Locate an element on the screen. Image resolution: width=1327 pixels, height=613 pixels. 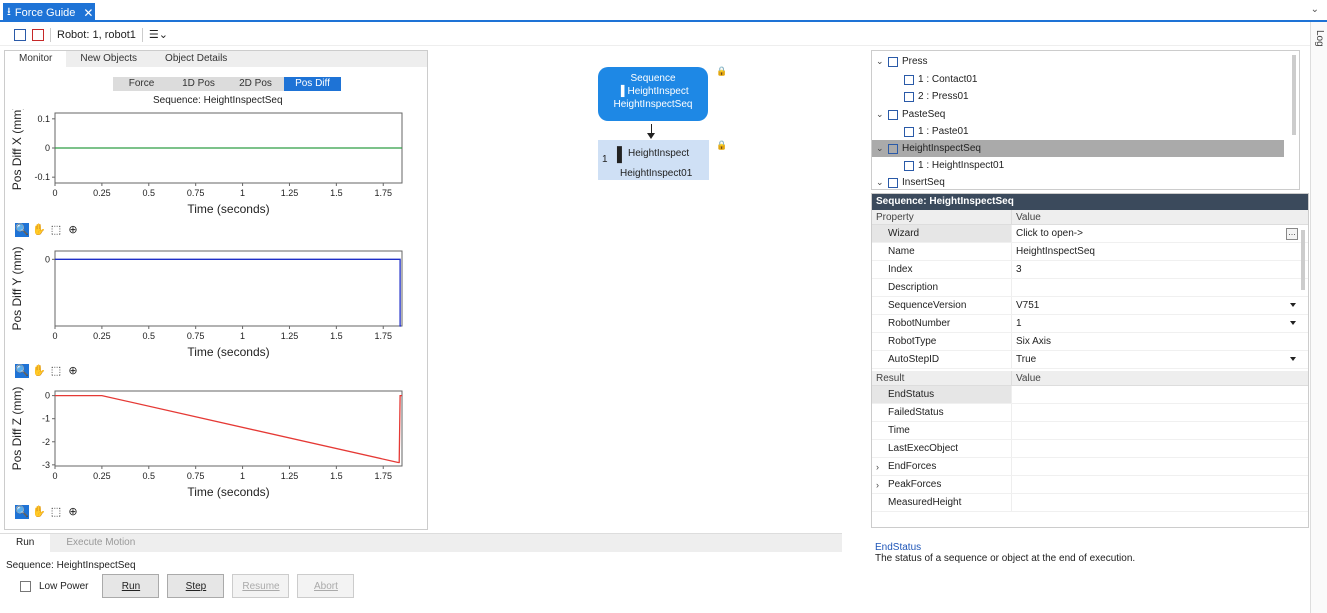
tab-monitor: Monitor is located at coordinates (36, 59).